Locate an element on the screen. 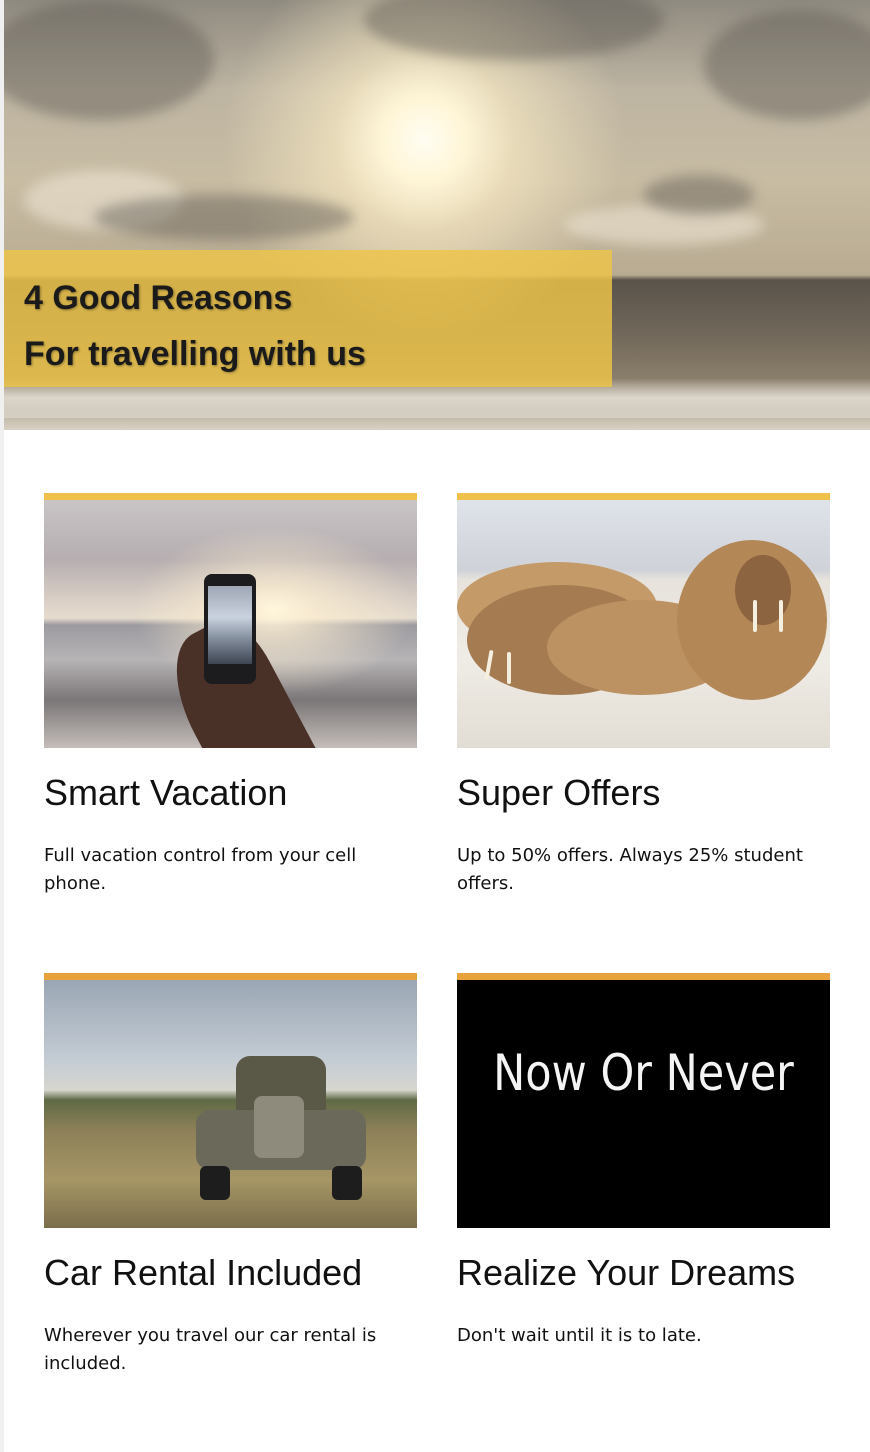 The image size is (870, 1452). phone-screen is located at coordinates (230, 625).